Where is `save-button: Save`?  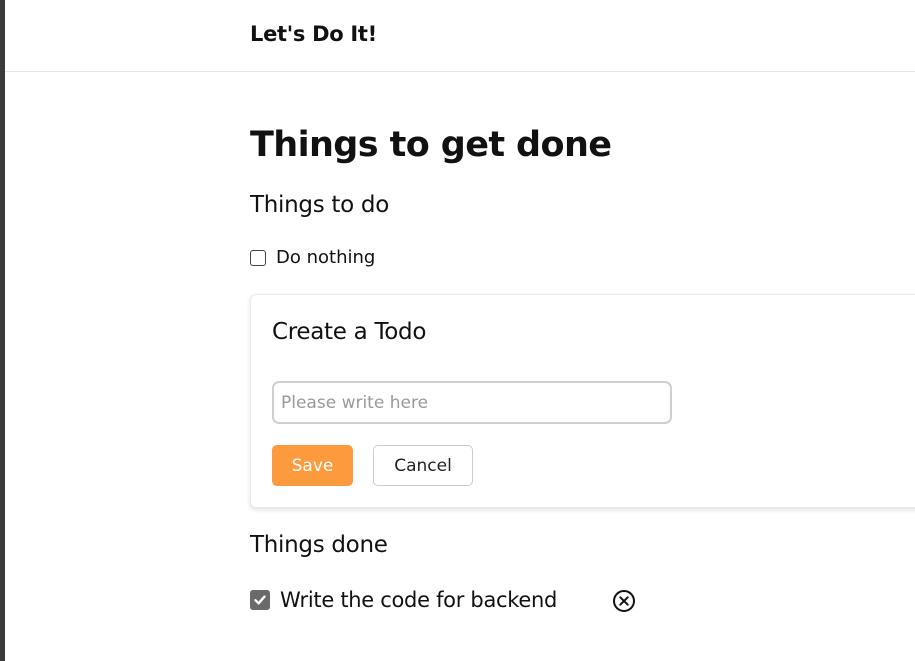 save-button: Save is located at coordinates (312, 465).